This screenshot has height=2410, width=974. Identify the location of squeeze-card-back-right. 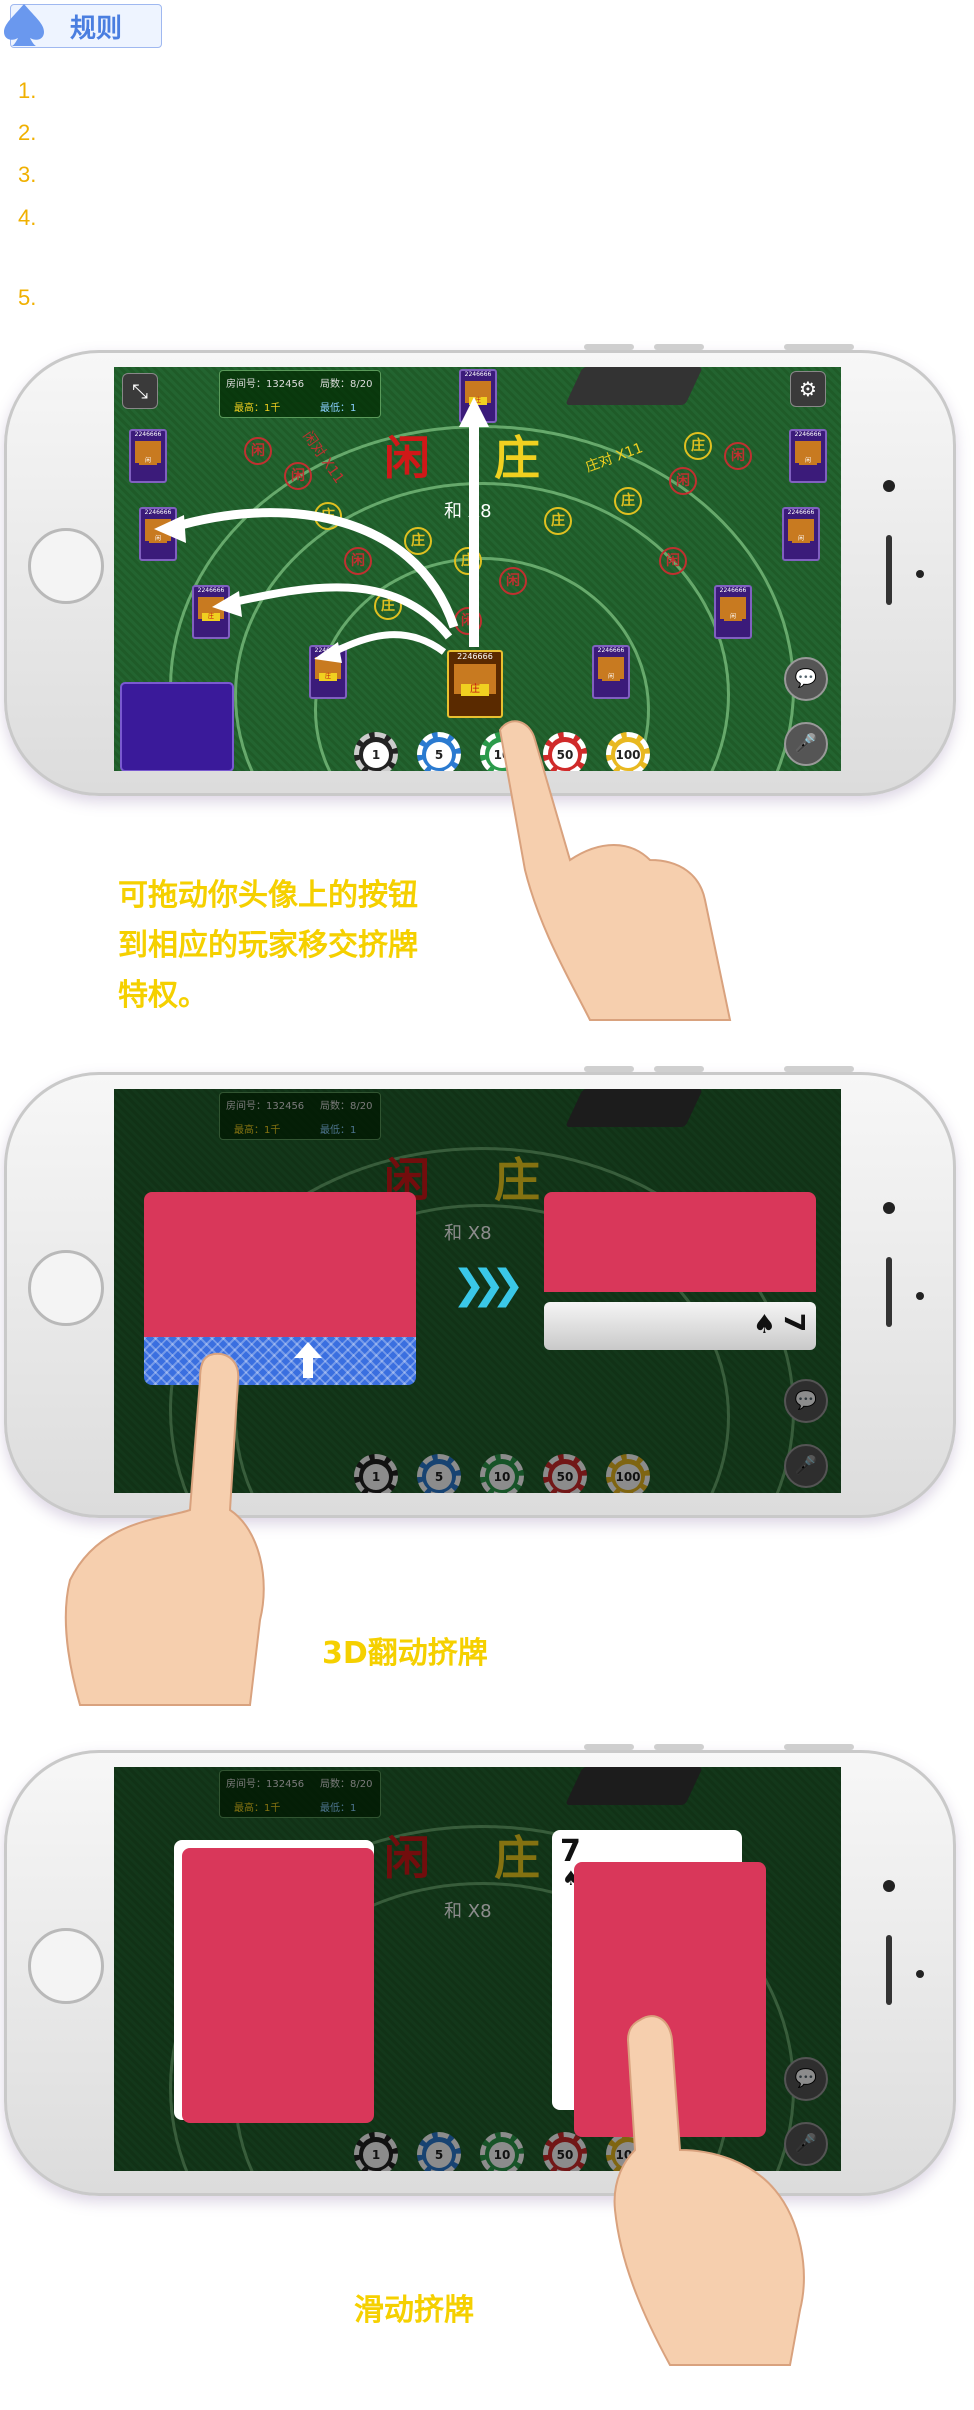
(680, 1242).